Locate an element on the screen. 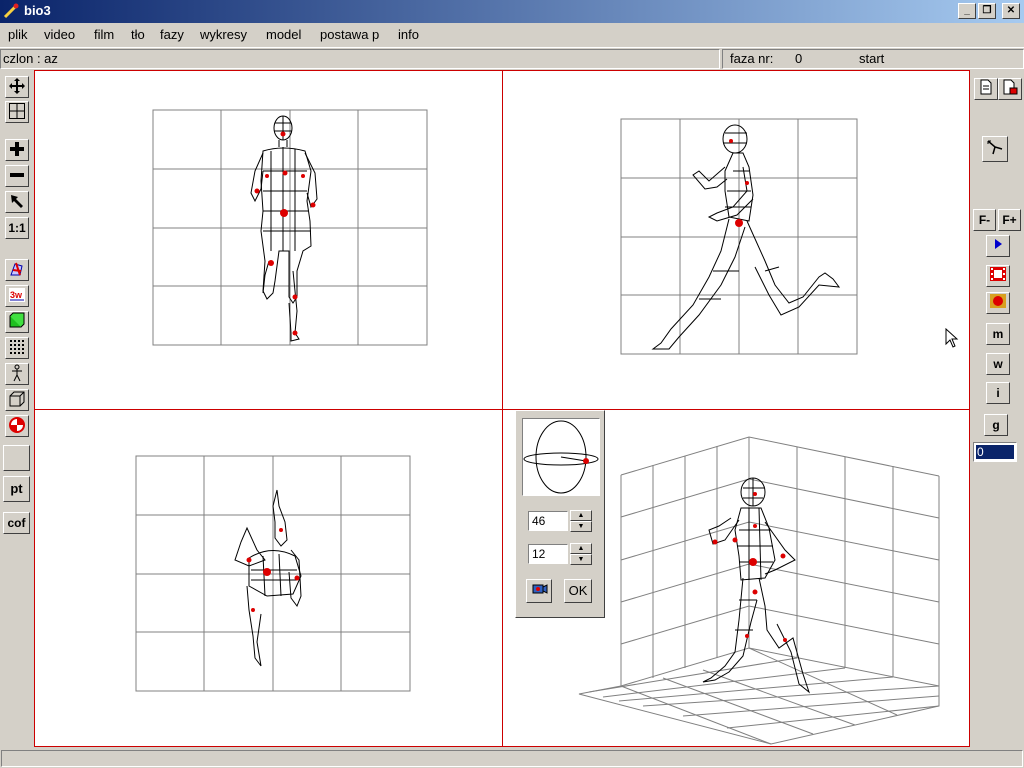 The image size is (1024, 768). minus-icon is located at coordinates (17, 175).